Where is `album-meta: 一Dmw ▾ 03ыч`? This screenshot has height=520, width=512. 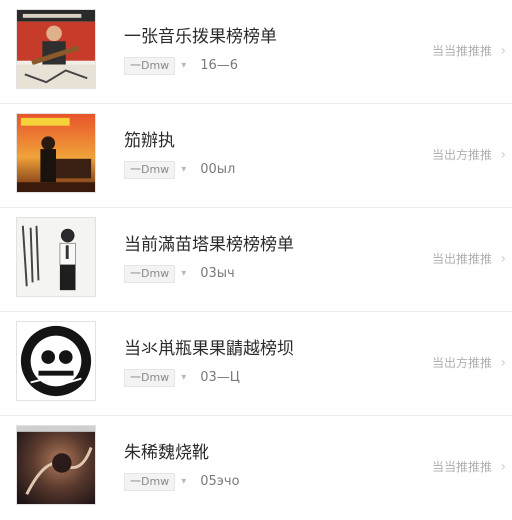 album-meta: 一Dmw ▾ 03ыч is located at coordinates (179, 273).